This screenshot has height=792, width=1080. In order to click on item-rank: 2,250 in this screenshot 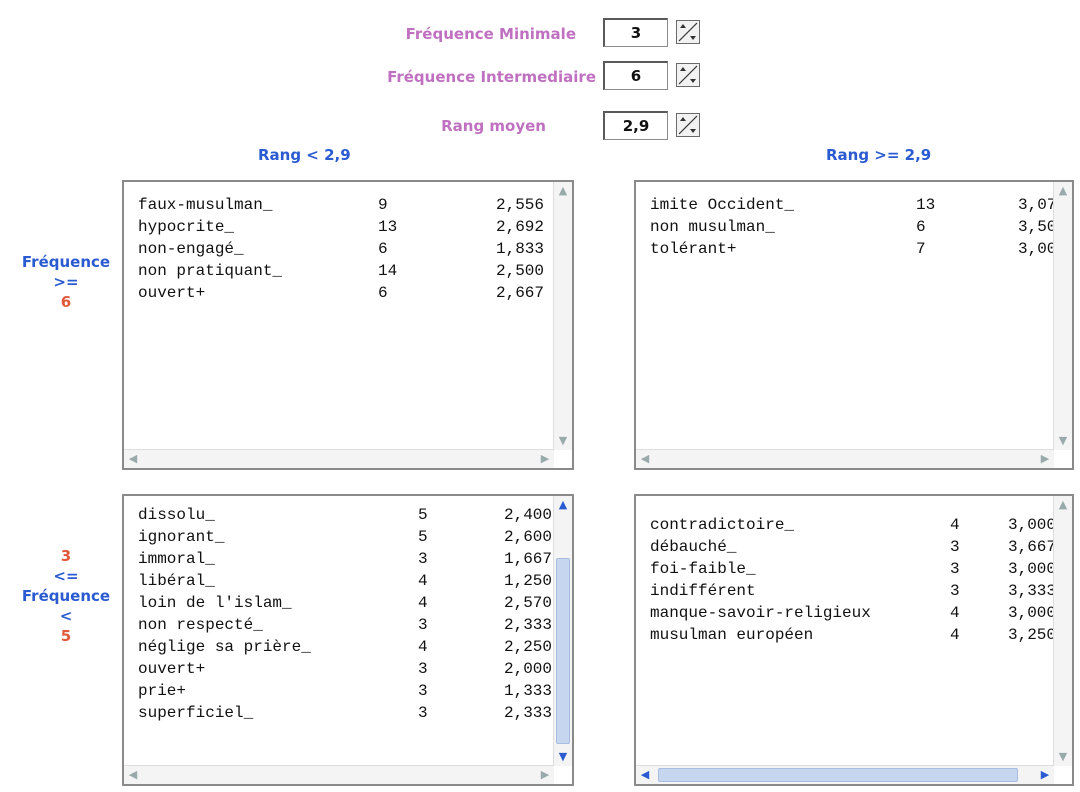, I will do `click(527, 647)`.